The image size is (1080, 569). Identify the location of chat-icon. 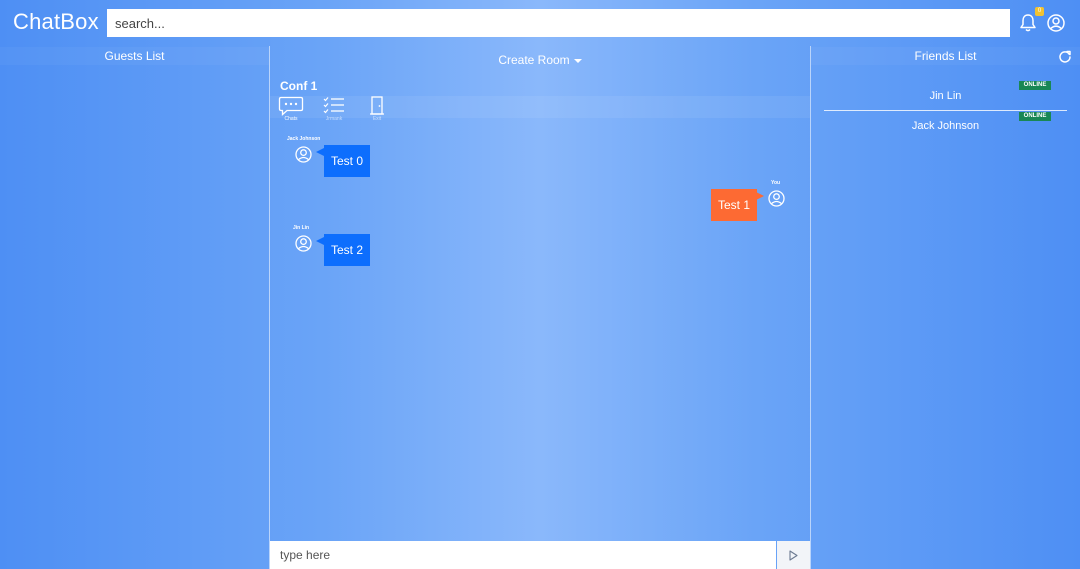
(291, 106).